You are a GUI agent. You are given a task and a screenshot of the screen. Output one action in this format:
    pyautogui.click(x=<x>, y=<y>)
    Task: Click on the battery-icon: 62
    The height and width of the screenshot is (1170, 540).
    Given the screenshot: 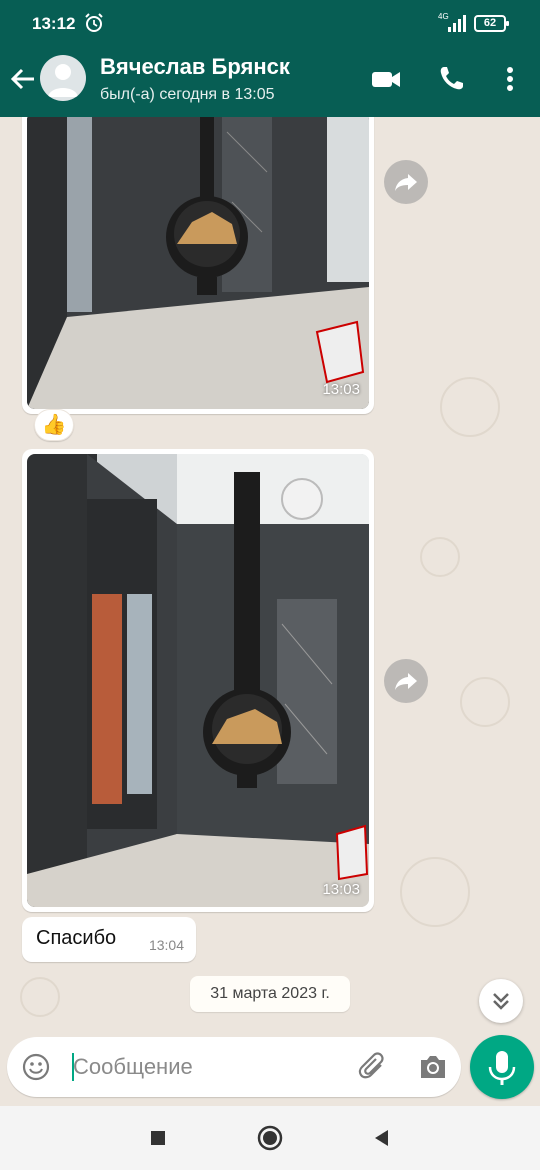 What is the action you would take?
    pyautogui.click(x=491, y=23)
    